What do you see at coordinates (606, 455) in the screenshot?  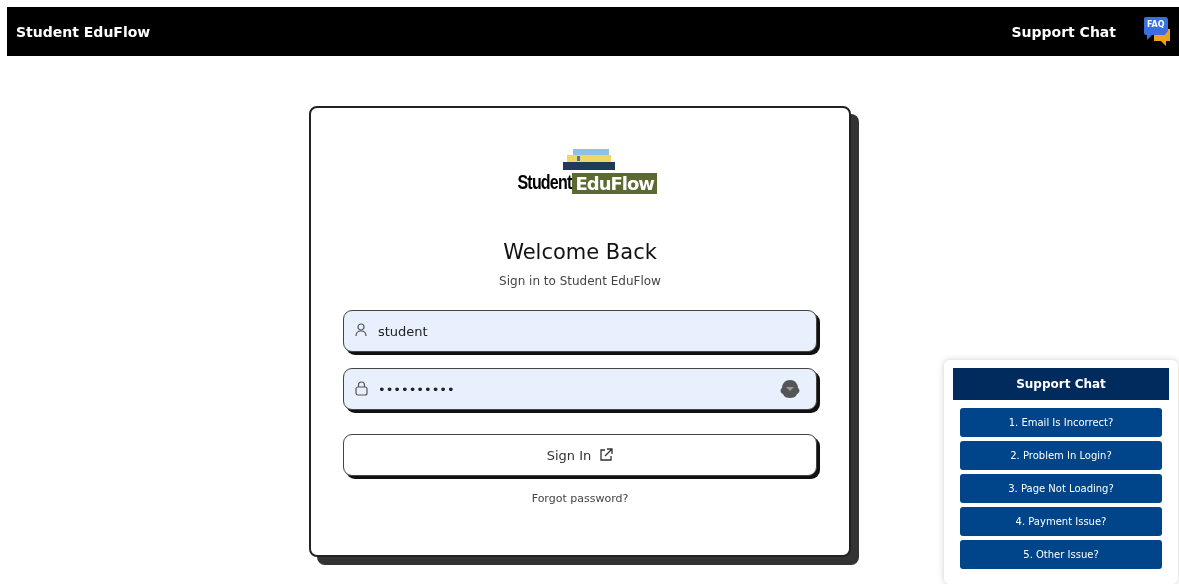 I see `external-link-icon` at bounding box center [606, 455].